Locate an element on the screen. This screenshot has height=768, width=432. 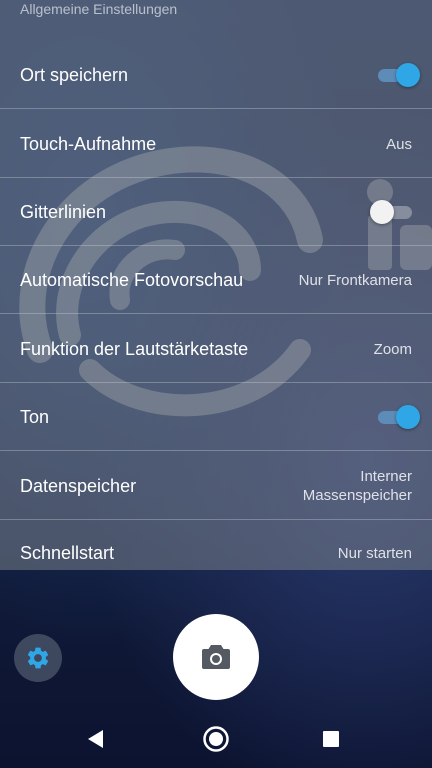
back-triangle-icon is located at coordinates (95, 739).